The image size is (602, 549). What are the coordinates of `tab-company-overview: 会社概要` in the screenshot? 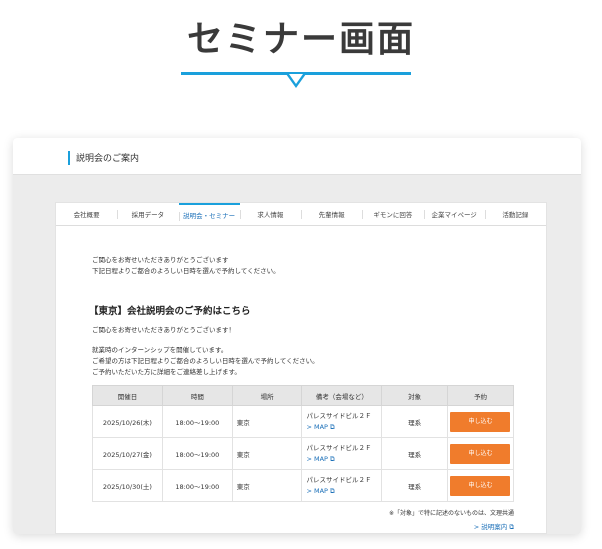 It's located at (86, 214).